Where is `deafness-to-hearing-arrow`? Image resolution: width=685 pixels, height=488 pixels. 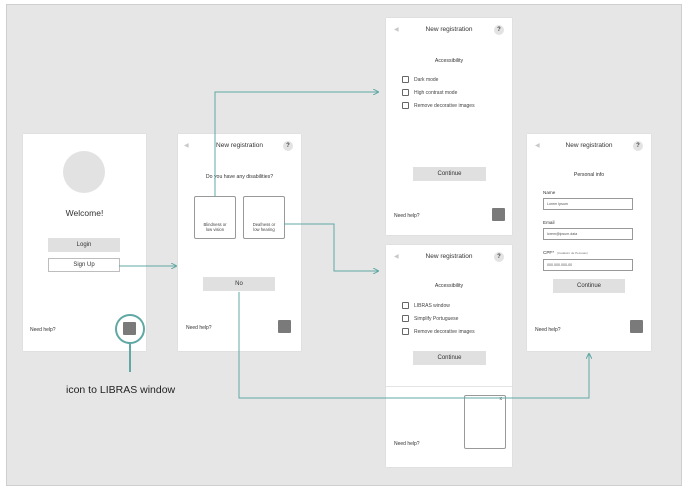 deafness-to-hearing-arrow is located at coordinates (331, 247).